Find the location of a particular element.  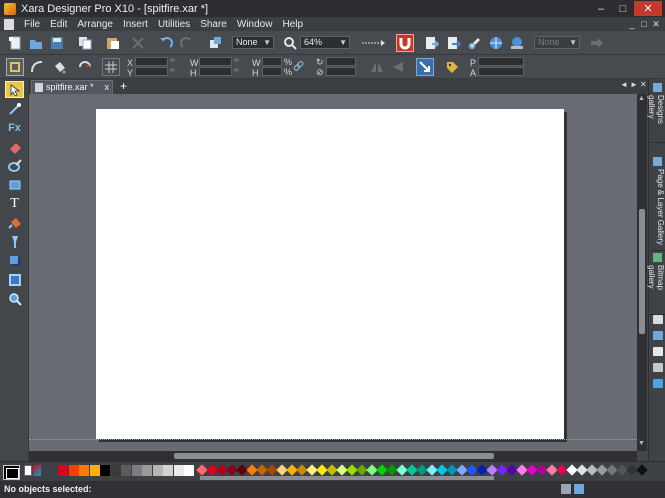

rotate-handles-icon is located at coordinates (37, 67).